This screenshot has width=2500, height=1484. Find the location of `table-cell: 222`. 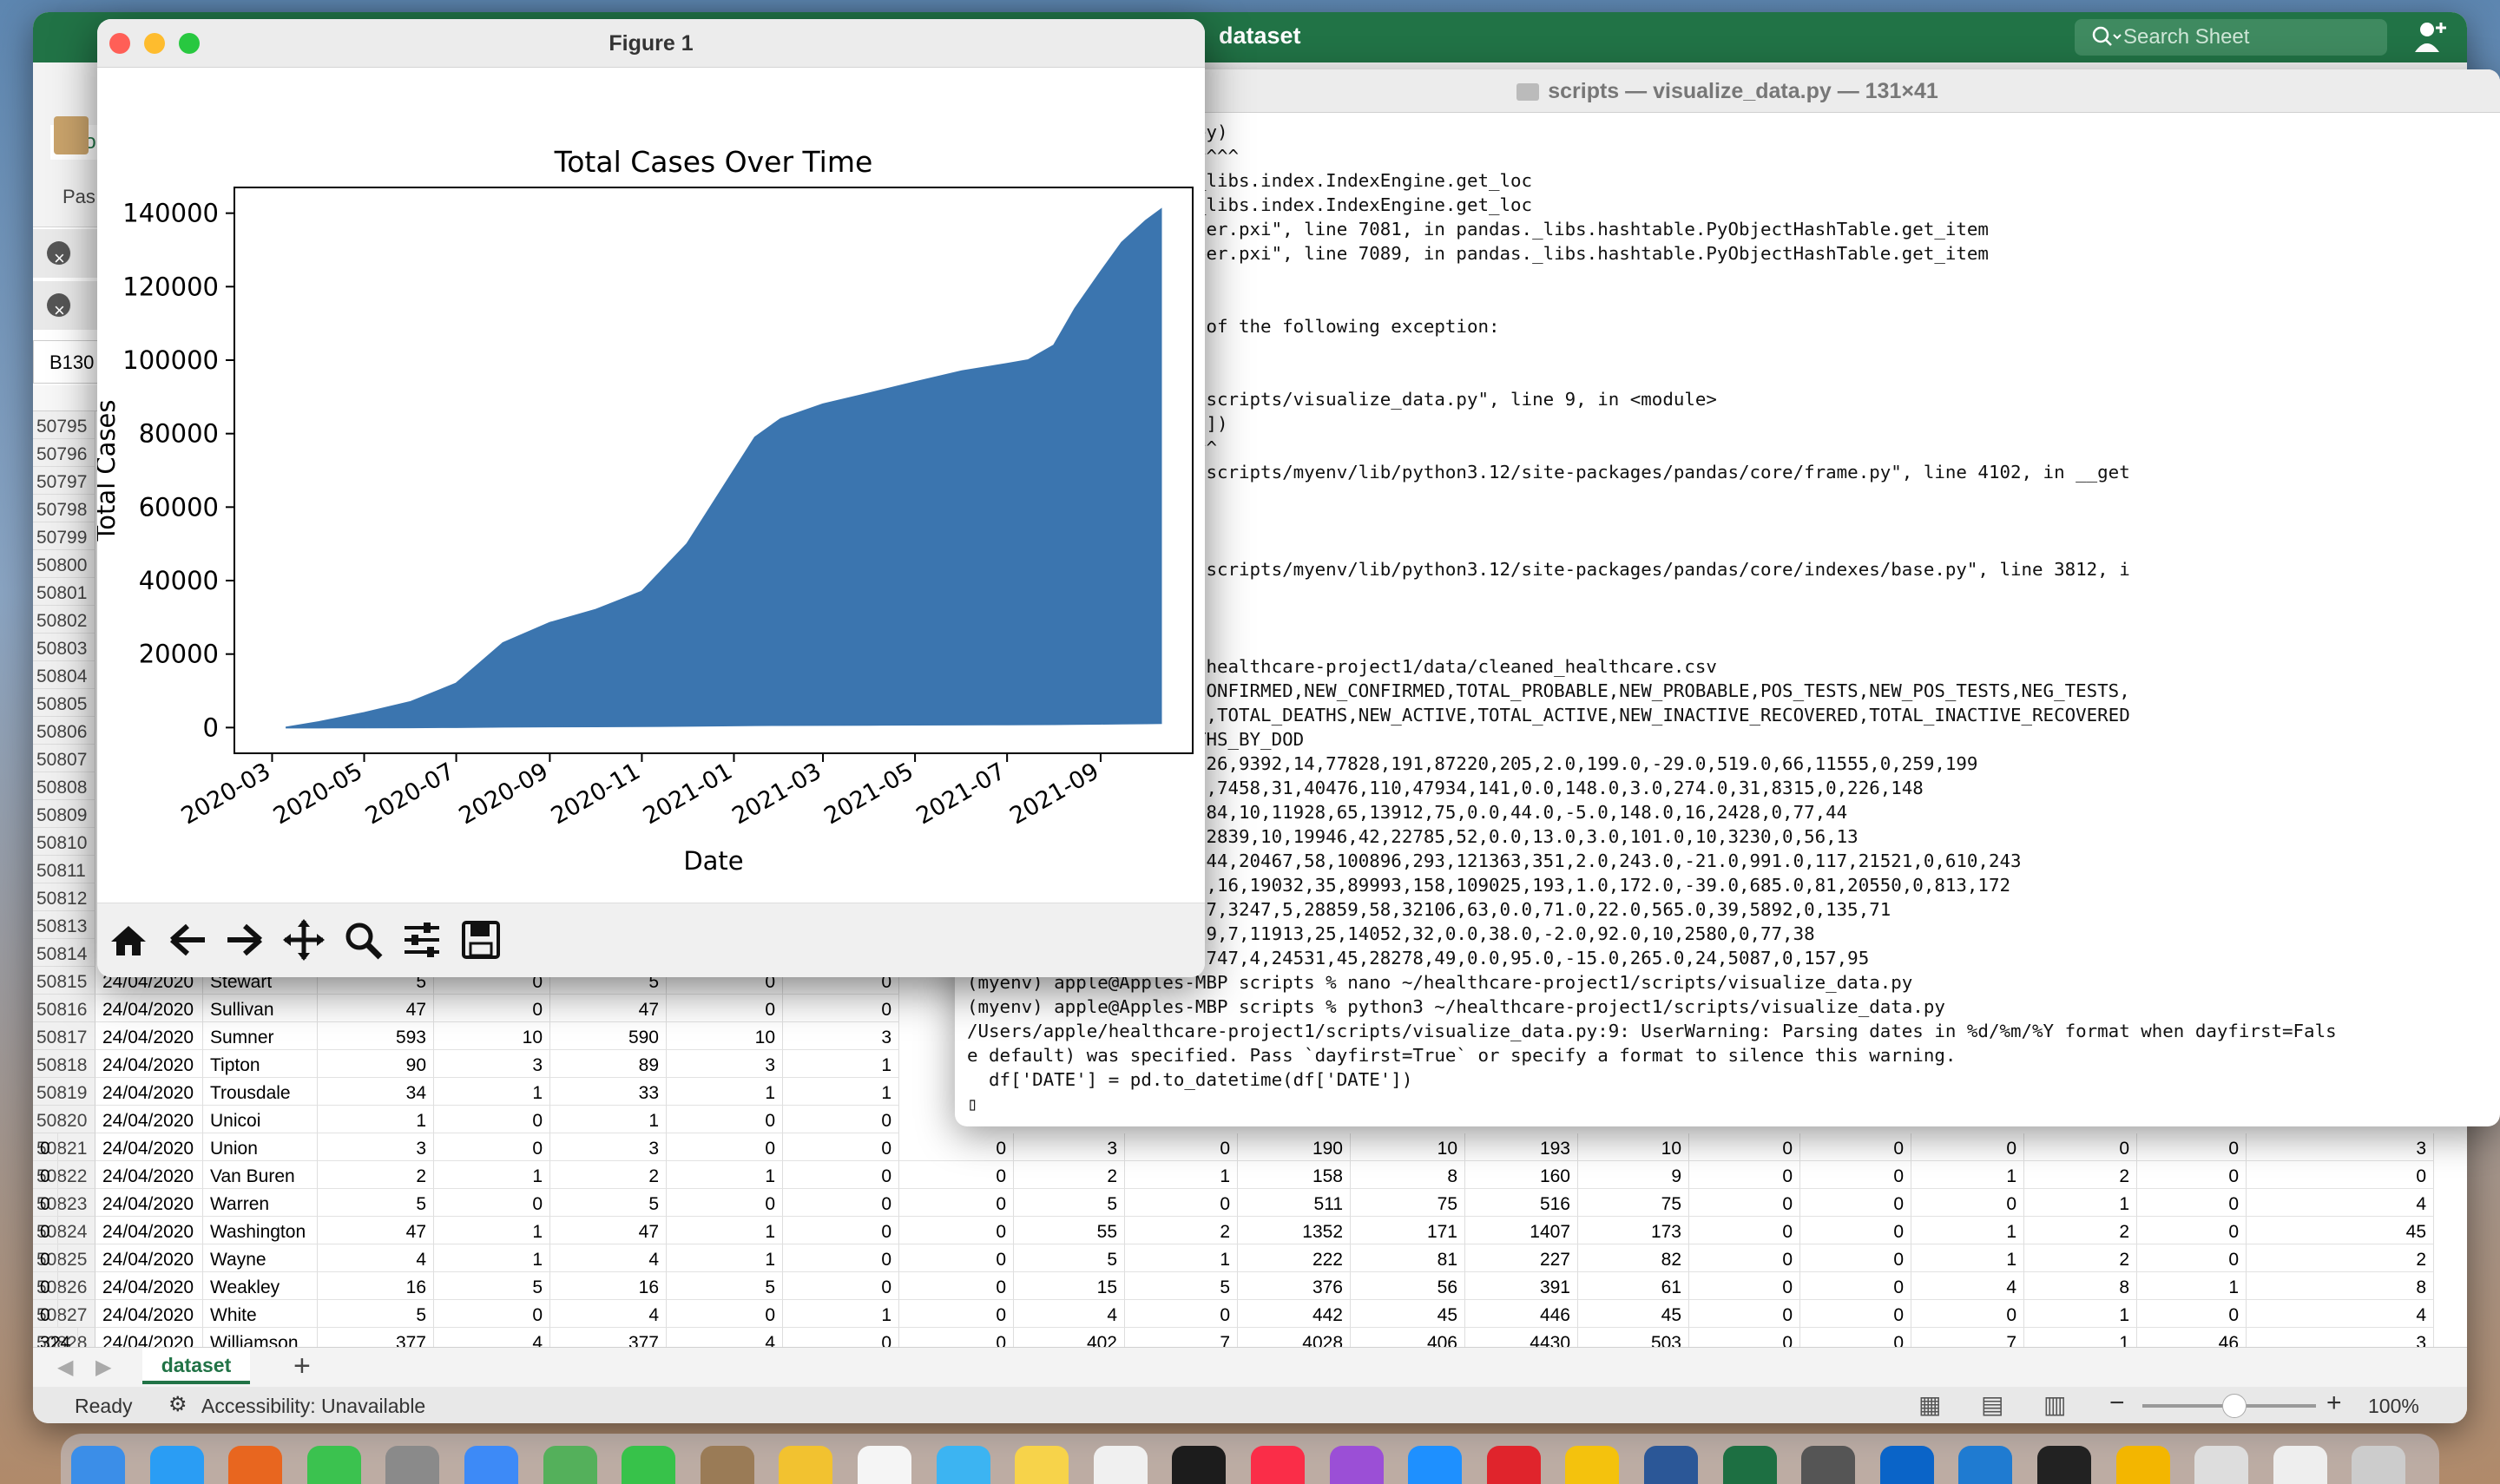

table-cell: 222 is located at coordinates (1294, 1258).